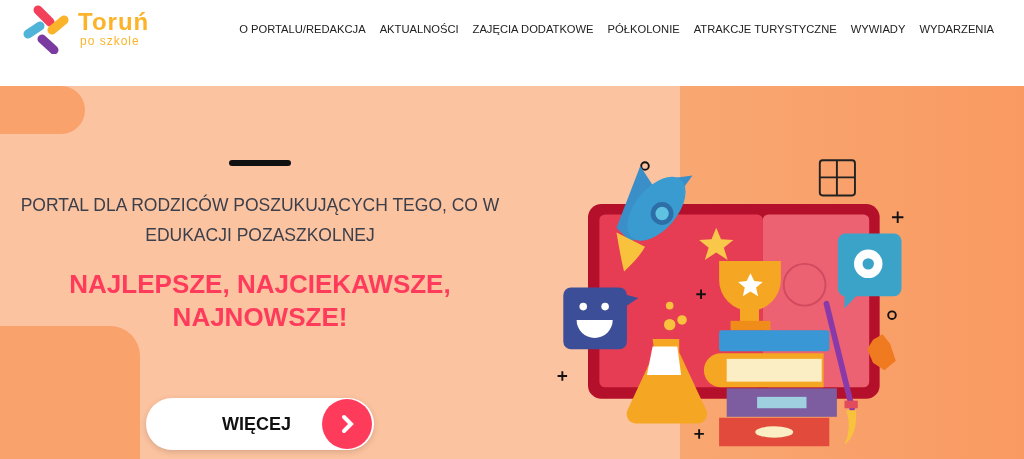 The image size is (1024, 459). Describe the element at coordinates (765, 29) in the screenshot. I see `nav-link: ATRAKCJE TURYSTYCZNE` at that location.